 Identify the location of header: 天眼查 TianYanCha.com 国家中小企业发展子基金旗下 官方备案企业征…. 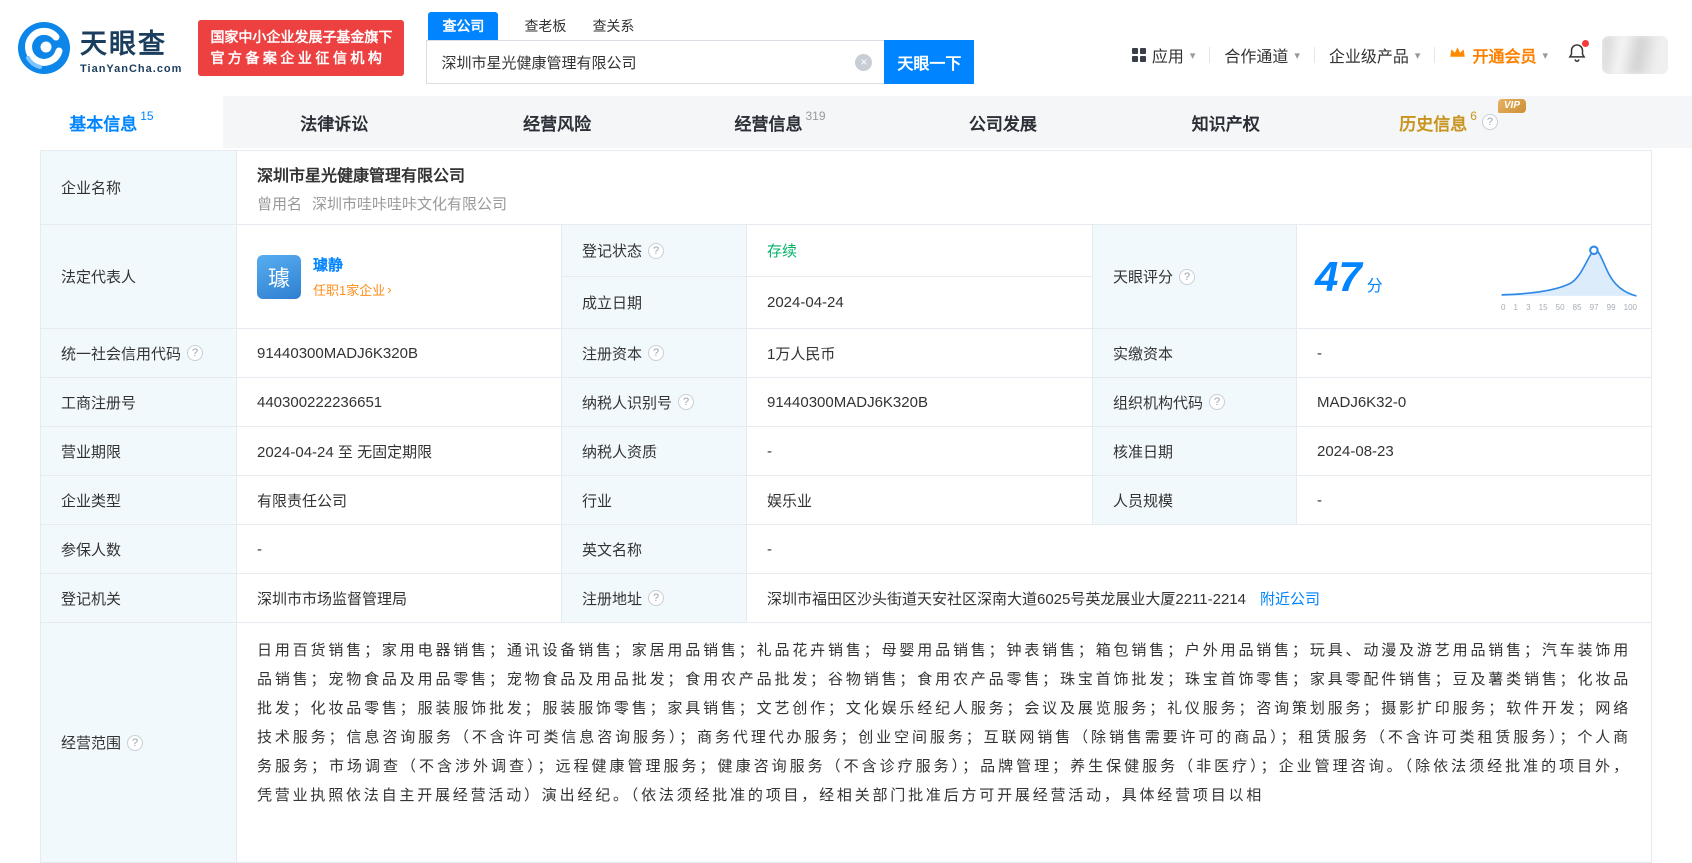
(846, 48).